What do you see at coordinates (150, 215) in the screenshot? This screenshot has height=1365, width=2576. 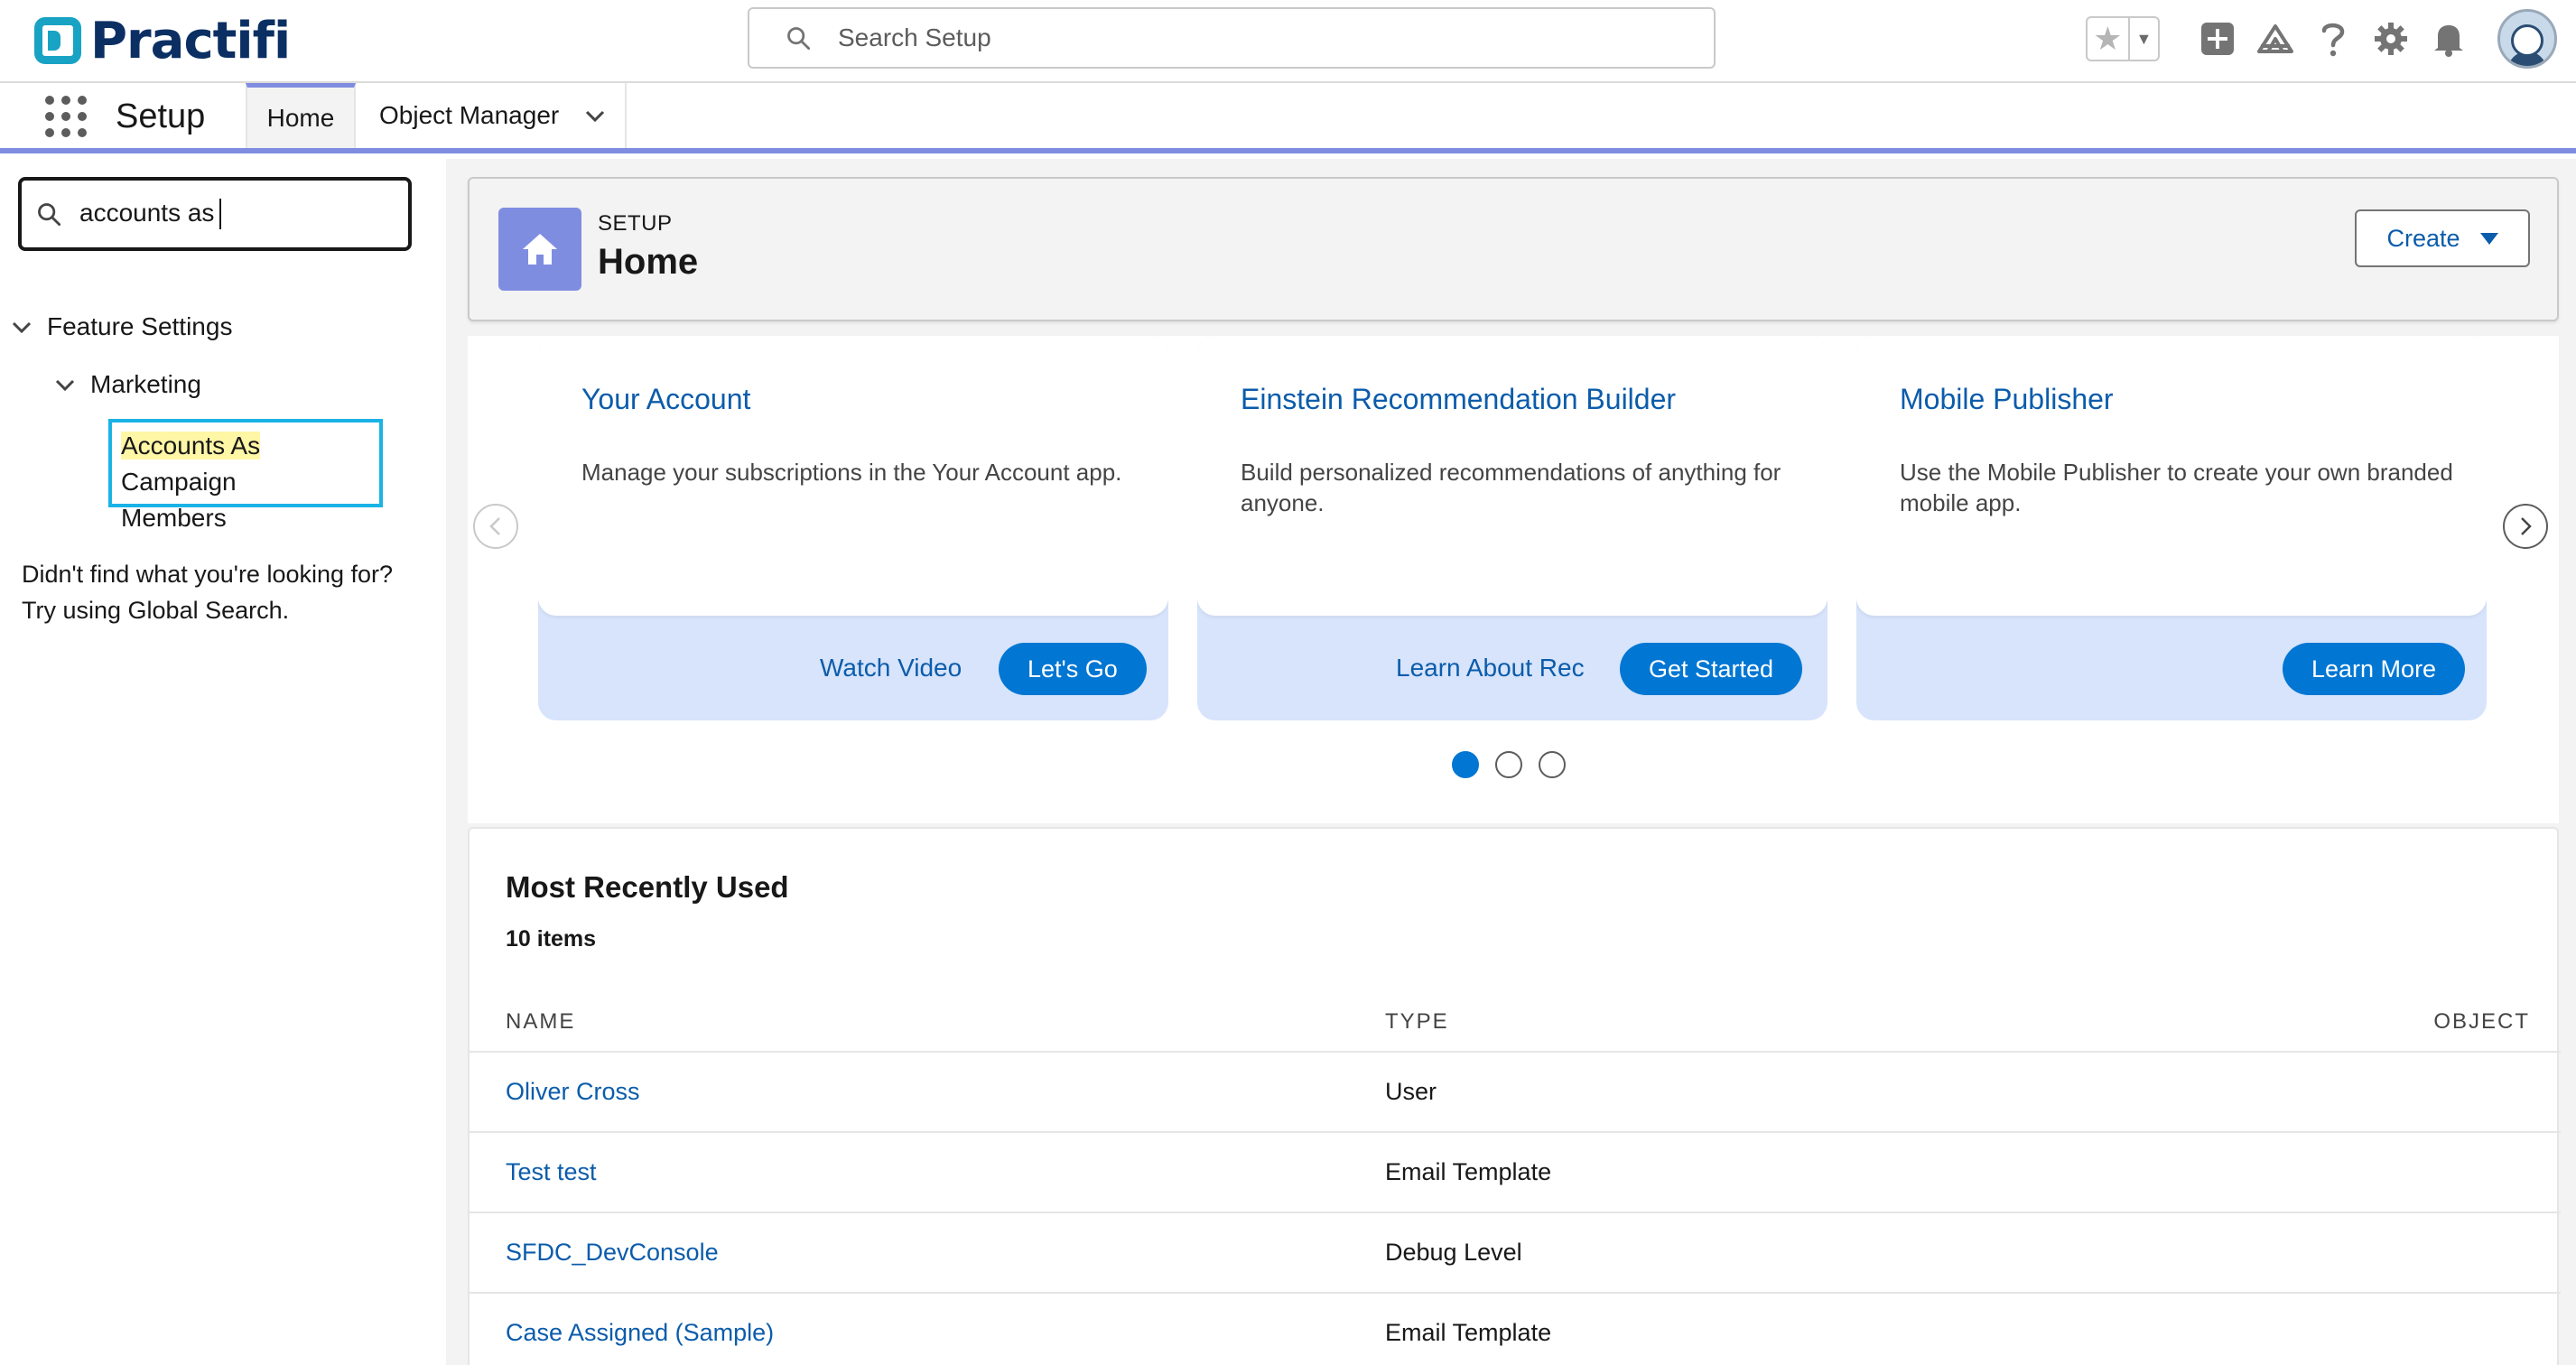 I see `quick-find-value: accounts as` at bounding box center [150, 215].